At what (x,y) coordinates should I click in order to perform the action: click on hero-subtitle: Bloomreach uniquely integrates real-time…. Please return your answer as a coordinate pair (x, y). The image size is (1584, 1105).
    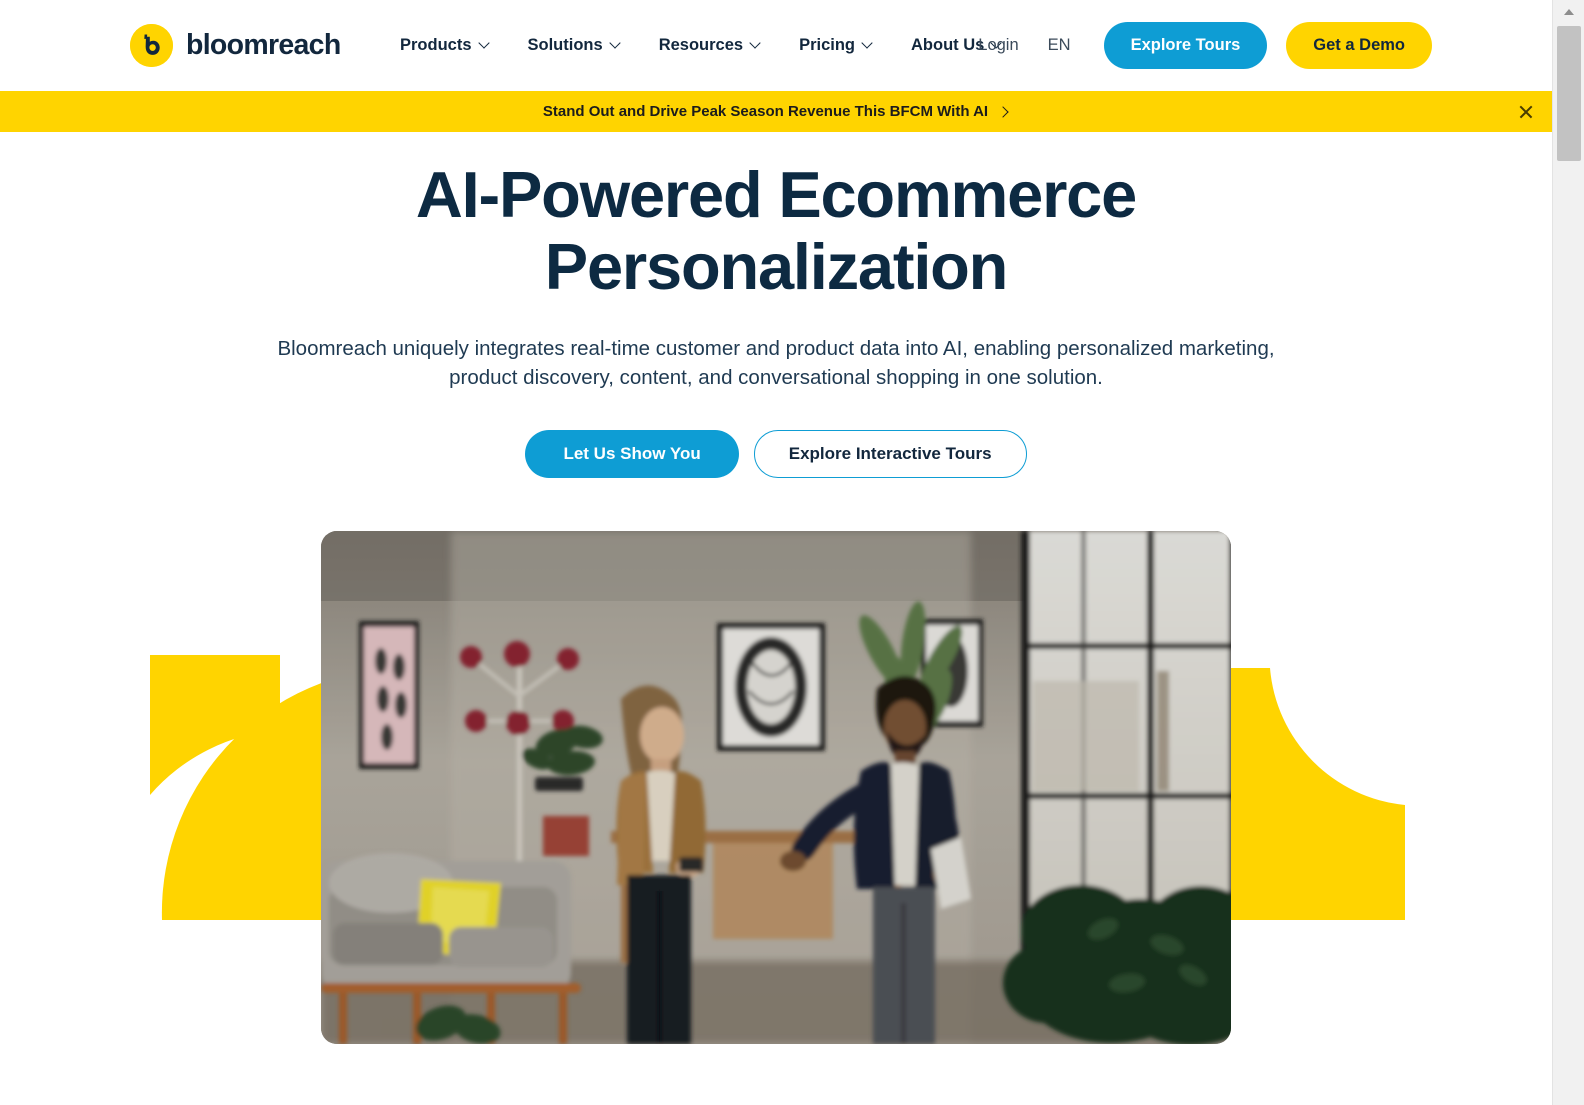
    Looking at the image, I should click on (776, 363).